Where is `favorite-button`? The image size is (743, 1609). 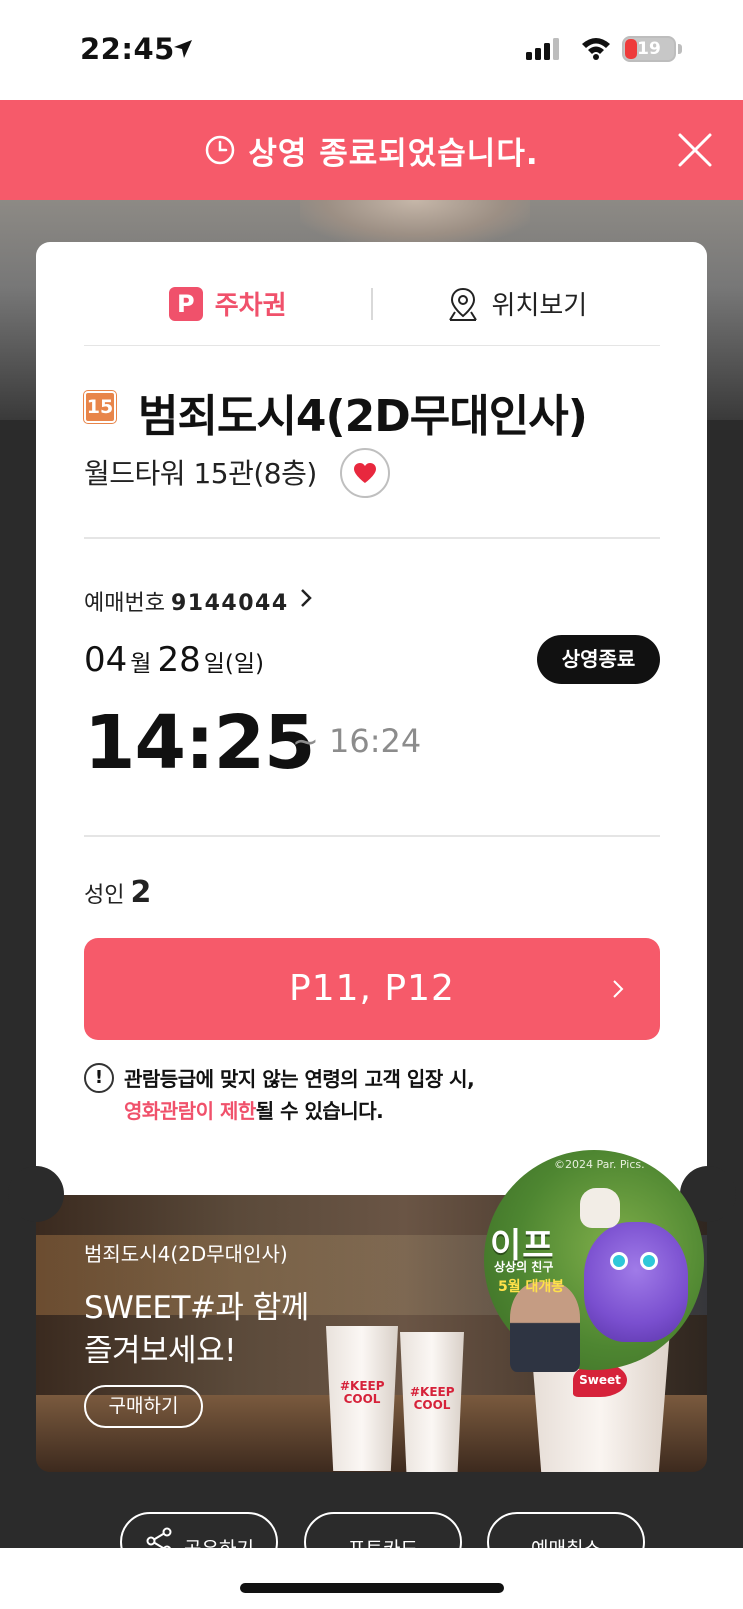
favorite-button is located at coordinates (365, 473).